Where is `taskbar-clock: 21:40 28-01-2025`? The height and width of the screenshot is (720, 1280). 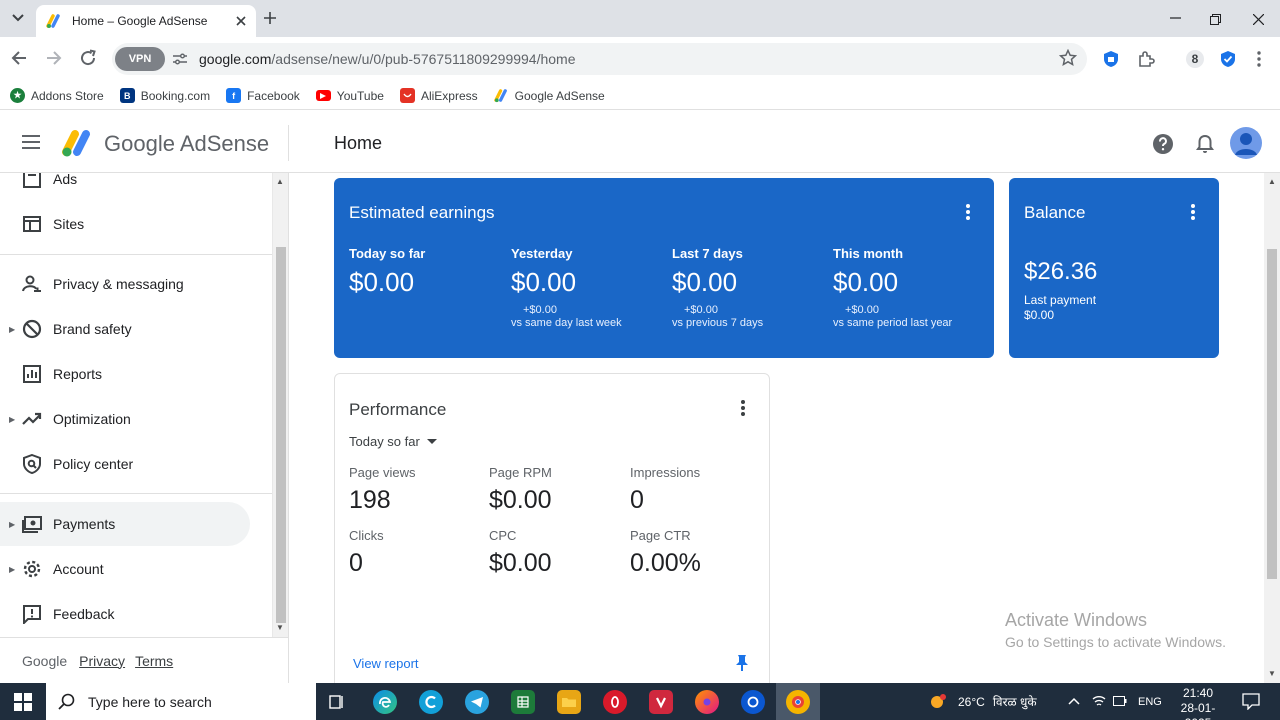
taskbar-clock: 21:40 28-01-2025 is located at coordinates (1198, 703).